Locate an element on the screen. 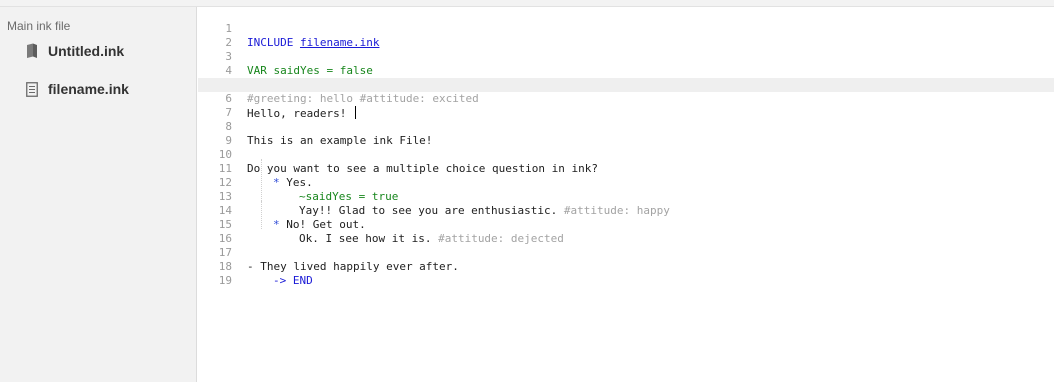 This screenshot has width=1054, height=382. code-line-14: 14 * No! Get out. is located at coordinates (626, 210).